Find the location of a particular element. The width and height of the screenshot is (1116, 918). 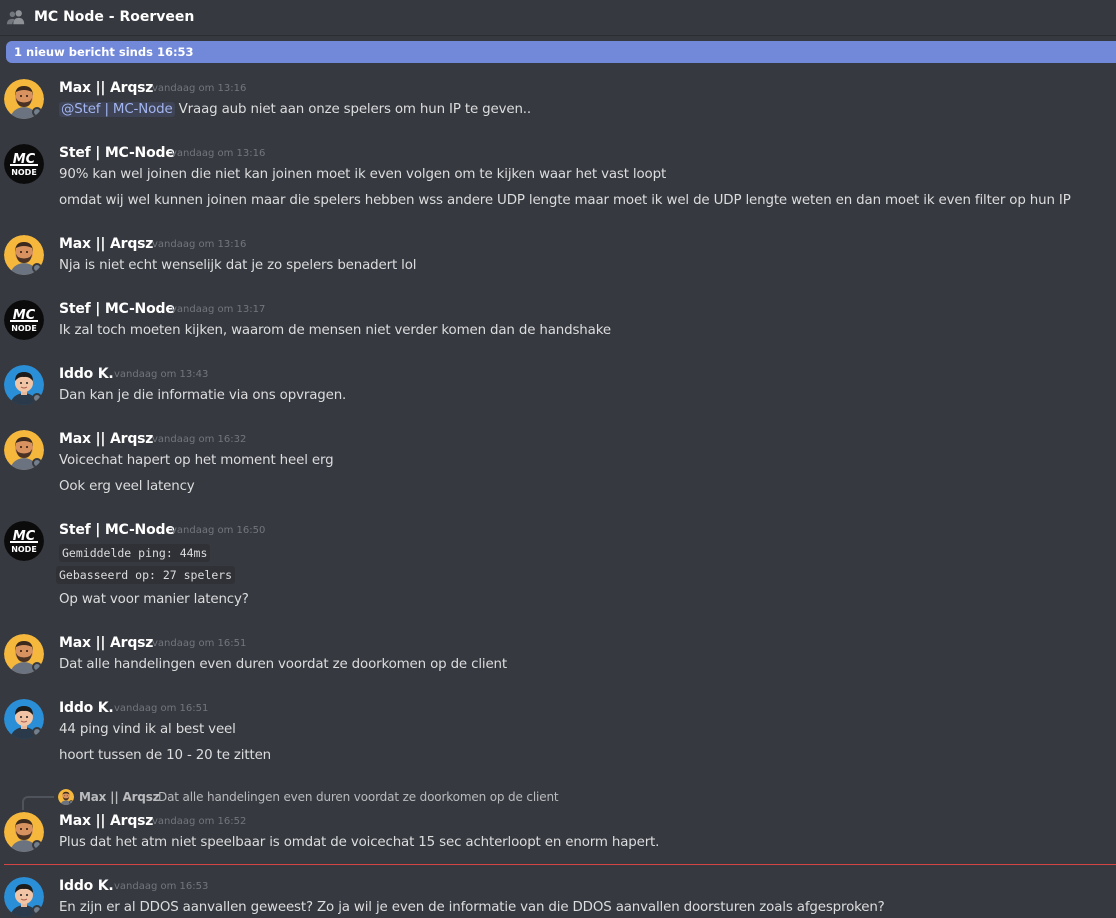

message-text: Ook erg veel latency is located at coordinates (127, 486).